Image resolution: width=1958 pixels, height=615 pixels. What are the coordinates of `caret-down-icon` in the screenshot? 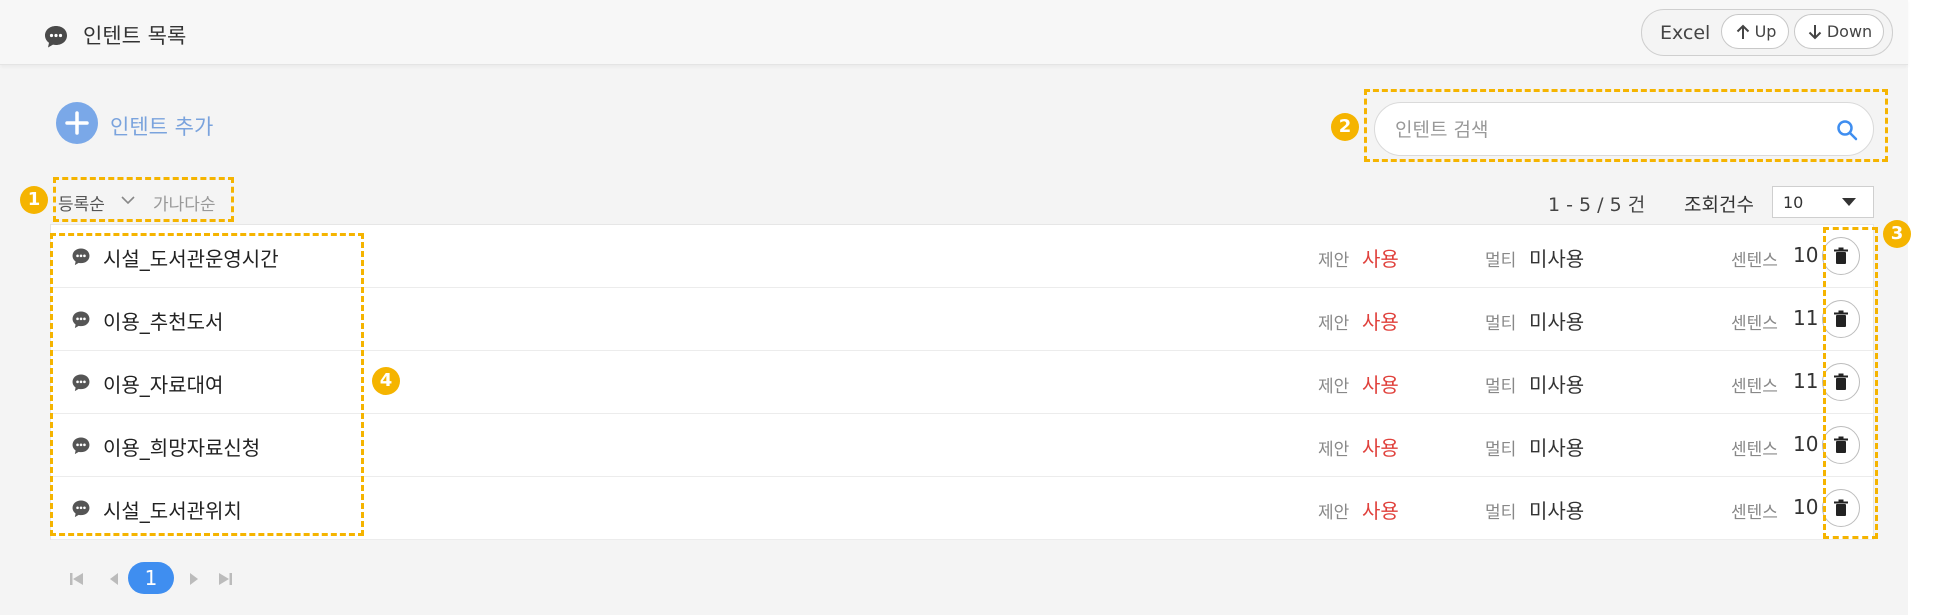 It's located at (1849, 202).